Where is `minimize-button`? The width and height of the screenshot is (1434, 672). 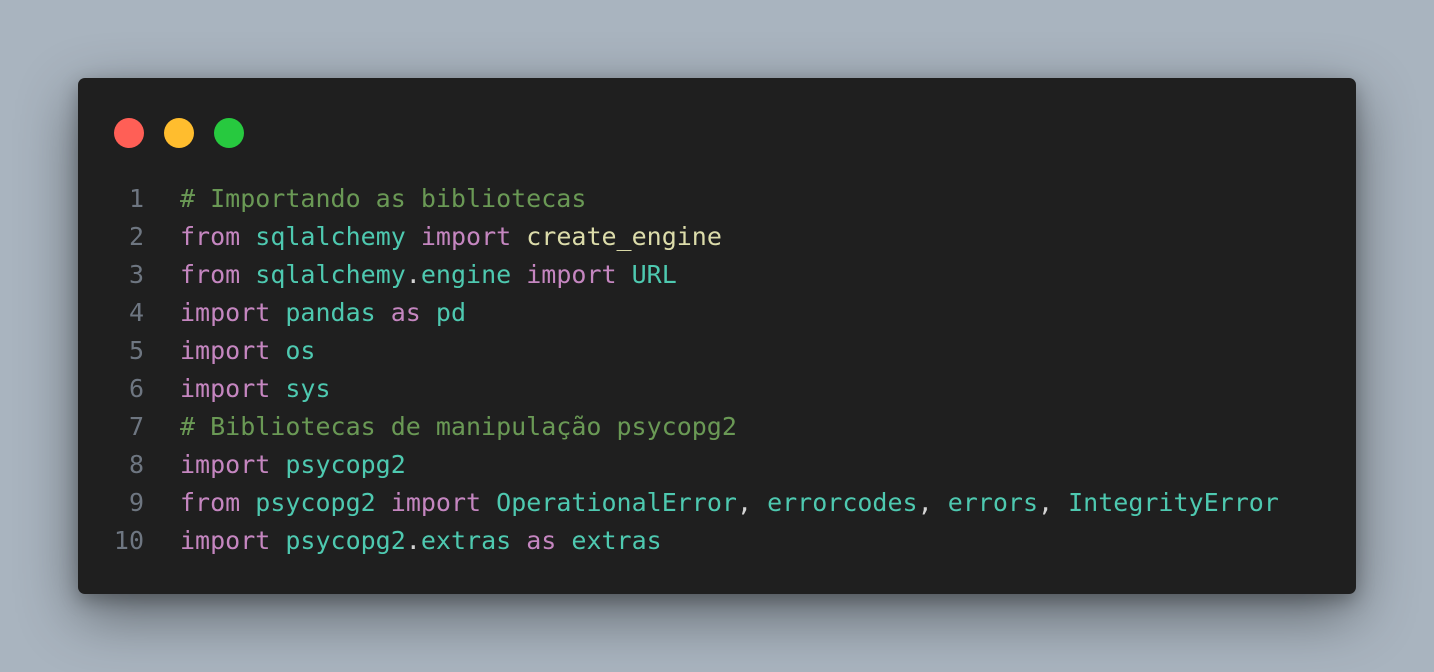
minimize-button is located at coordinates (179, 133).